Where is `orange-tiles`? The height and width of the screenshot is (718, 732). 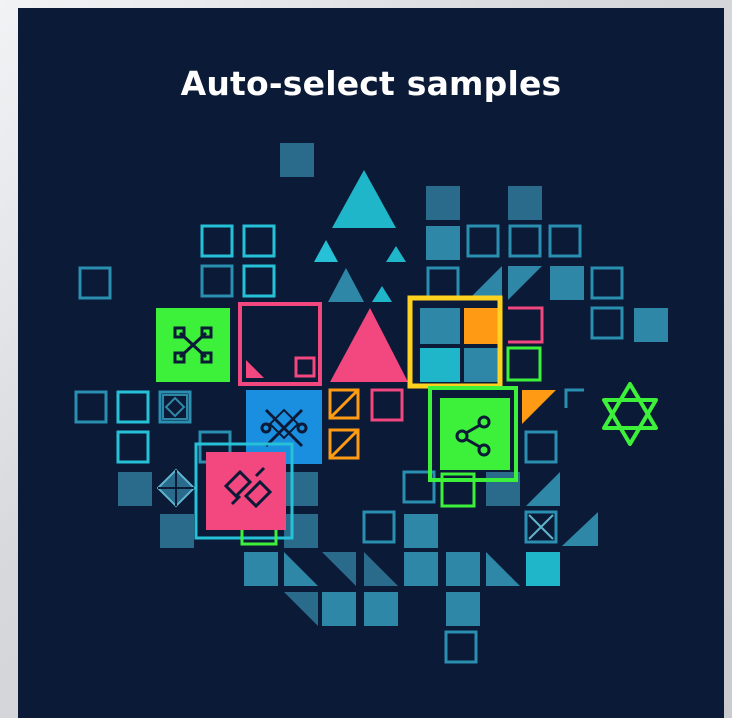 orange-tiles is located at coordinates (344, 424).